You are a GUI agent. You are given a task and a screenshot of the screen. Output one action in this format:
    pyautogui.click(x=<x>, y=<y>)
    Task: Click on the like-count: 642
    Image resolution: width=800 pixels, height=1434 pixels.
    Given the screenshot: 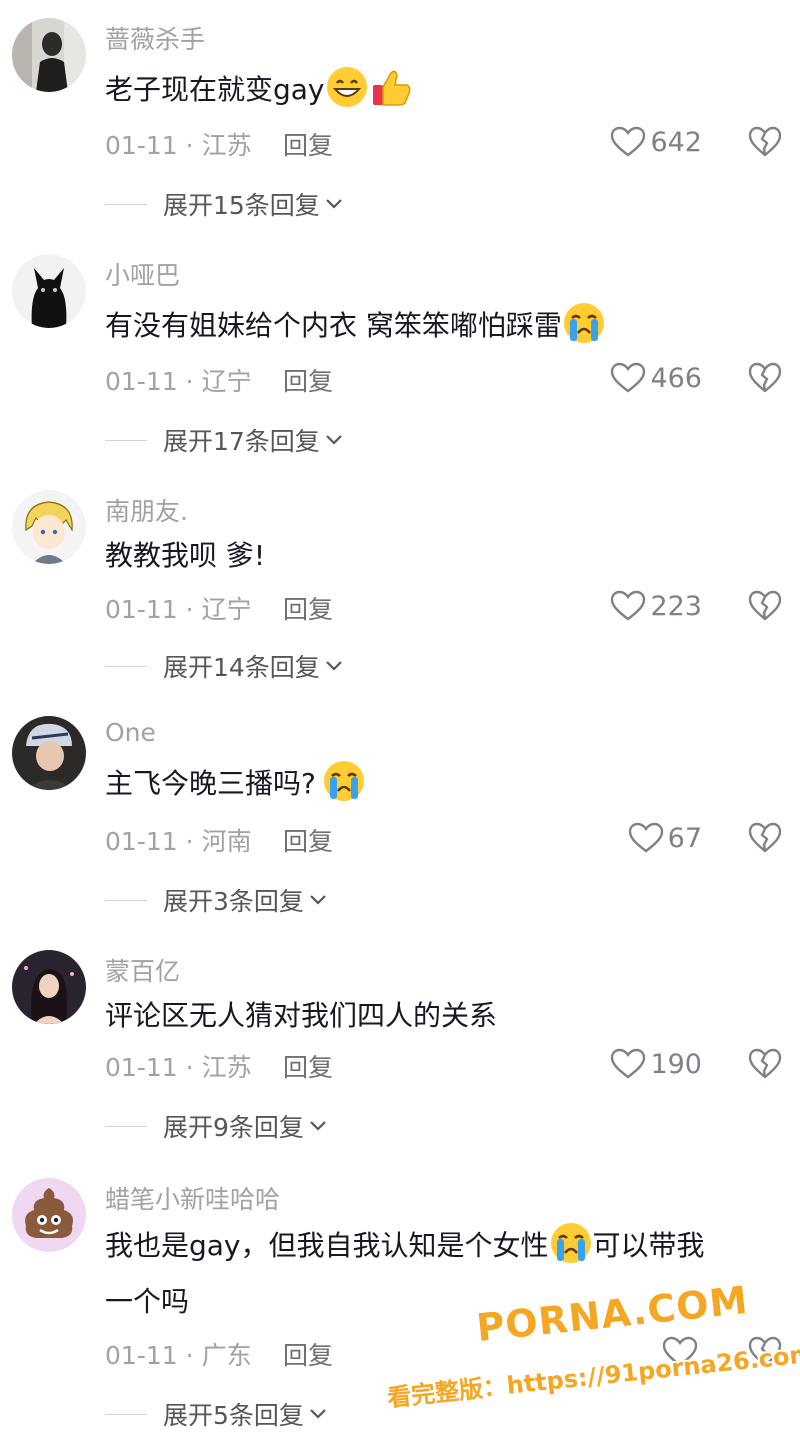 What is the action you would take?
    pyautogui.click(x=676, y=142)
    